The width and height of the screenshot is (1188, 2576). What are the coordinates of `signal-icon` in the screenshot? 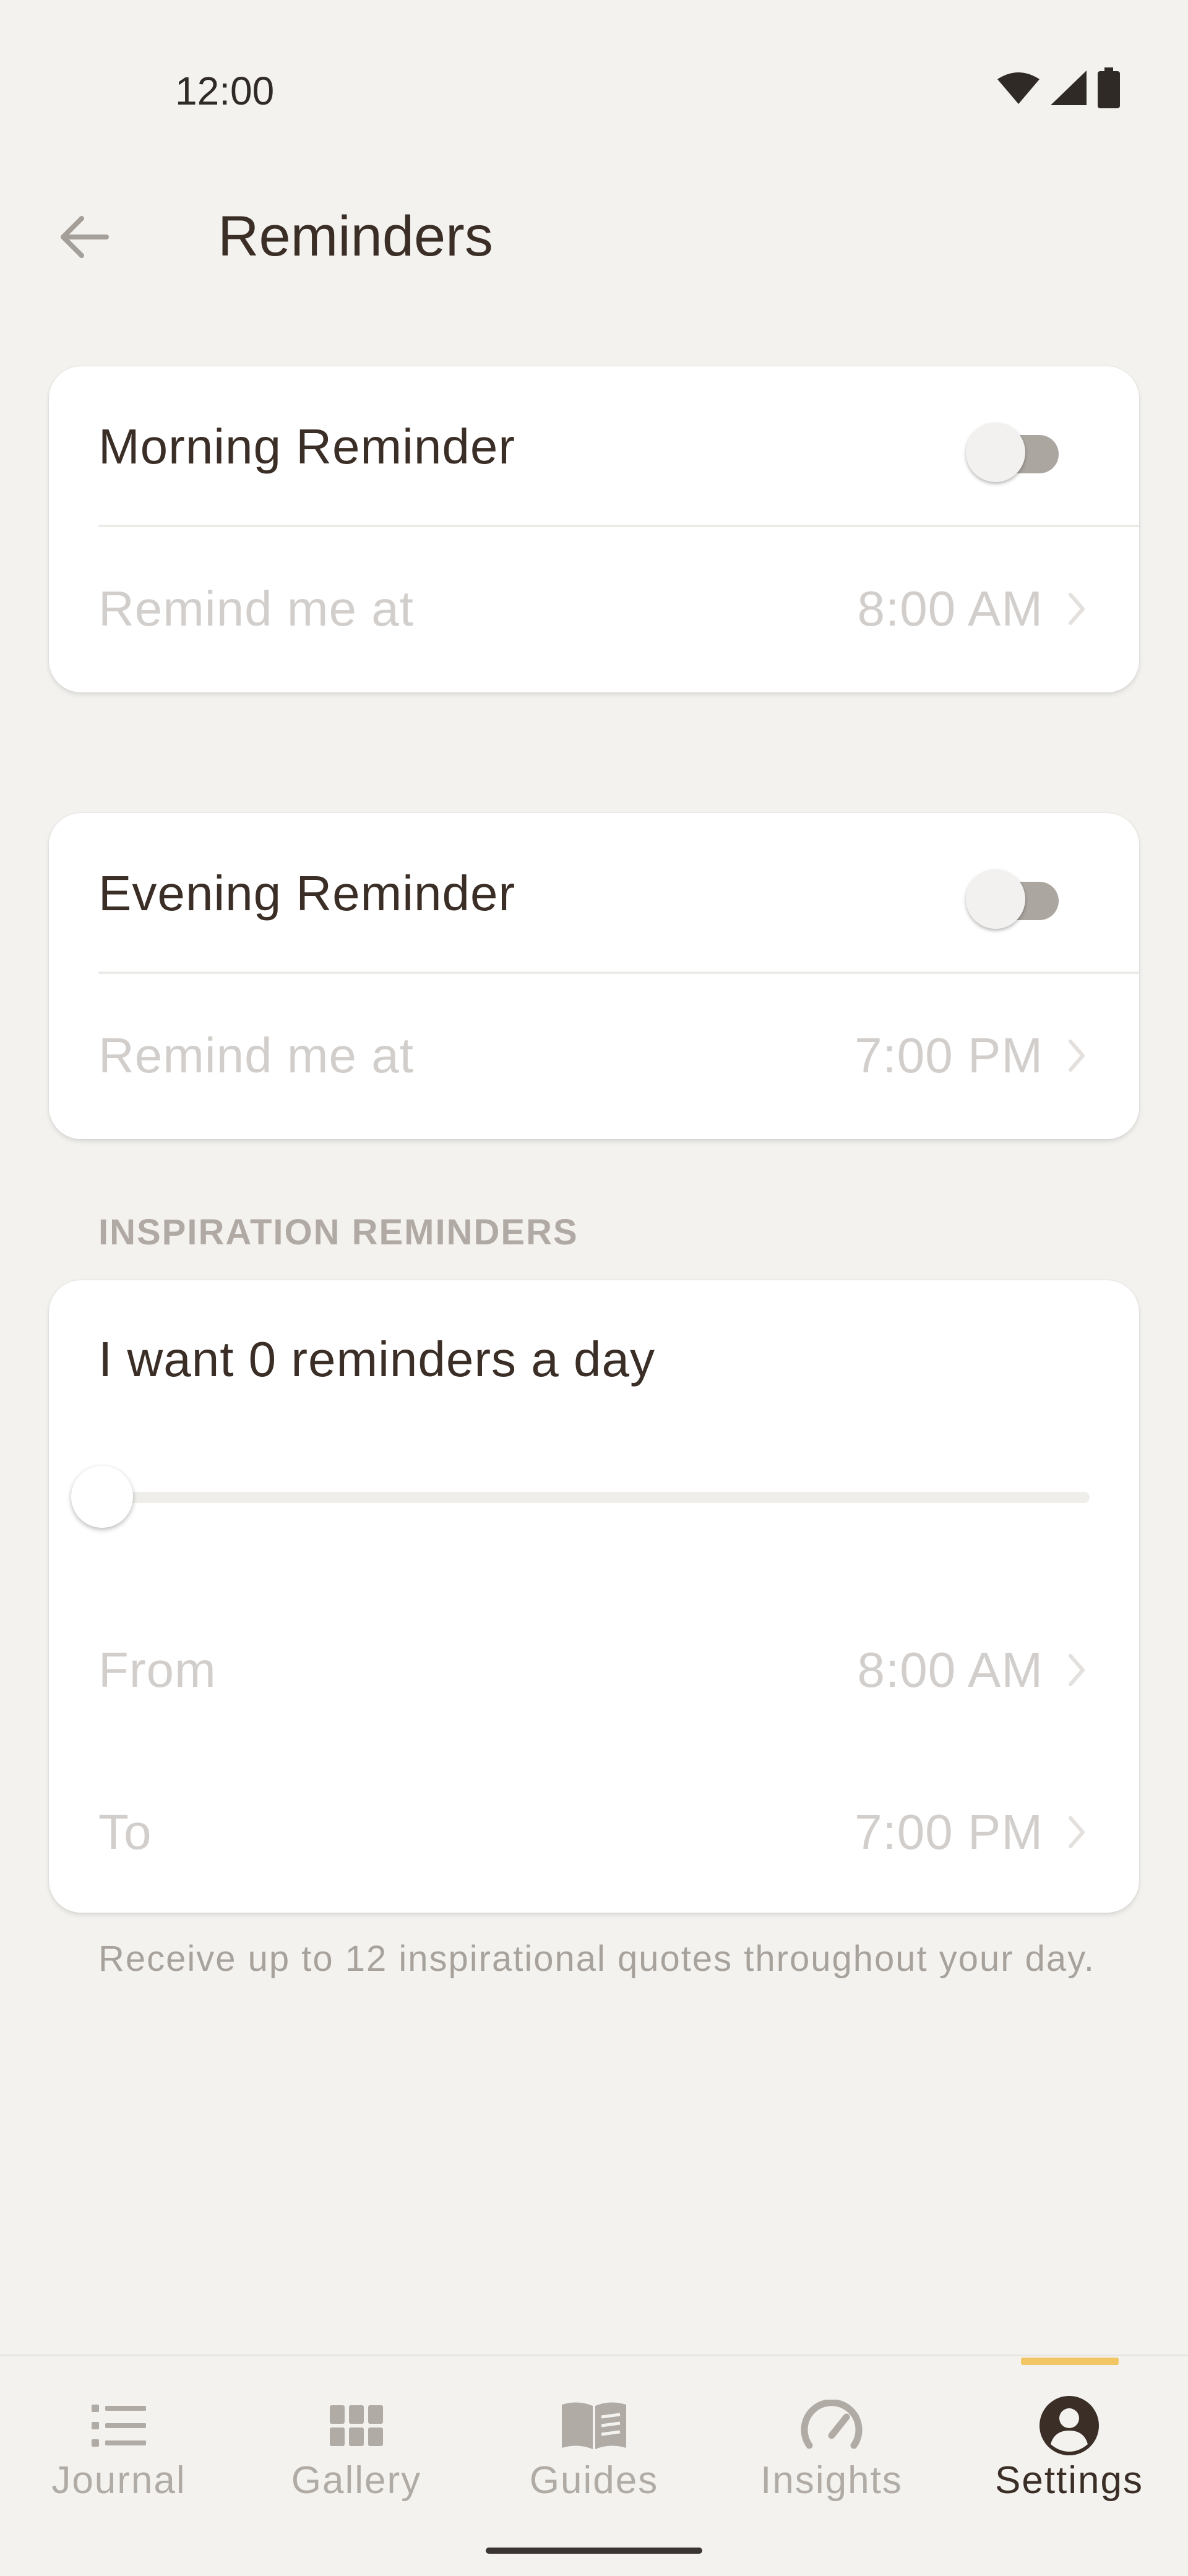 It's located at (1068, 89).